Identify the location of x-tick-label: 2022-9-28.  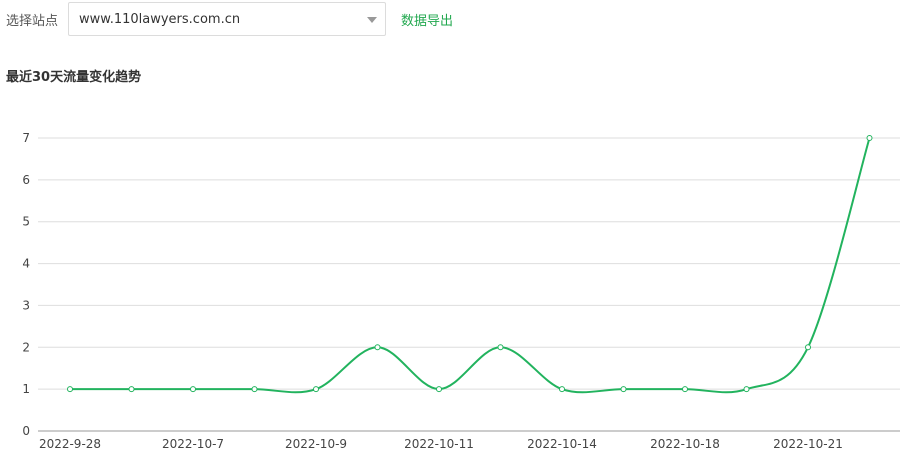
(70, 444).